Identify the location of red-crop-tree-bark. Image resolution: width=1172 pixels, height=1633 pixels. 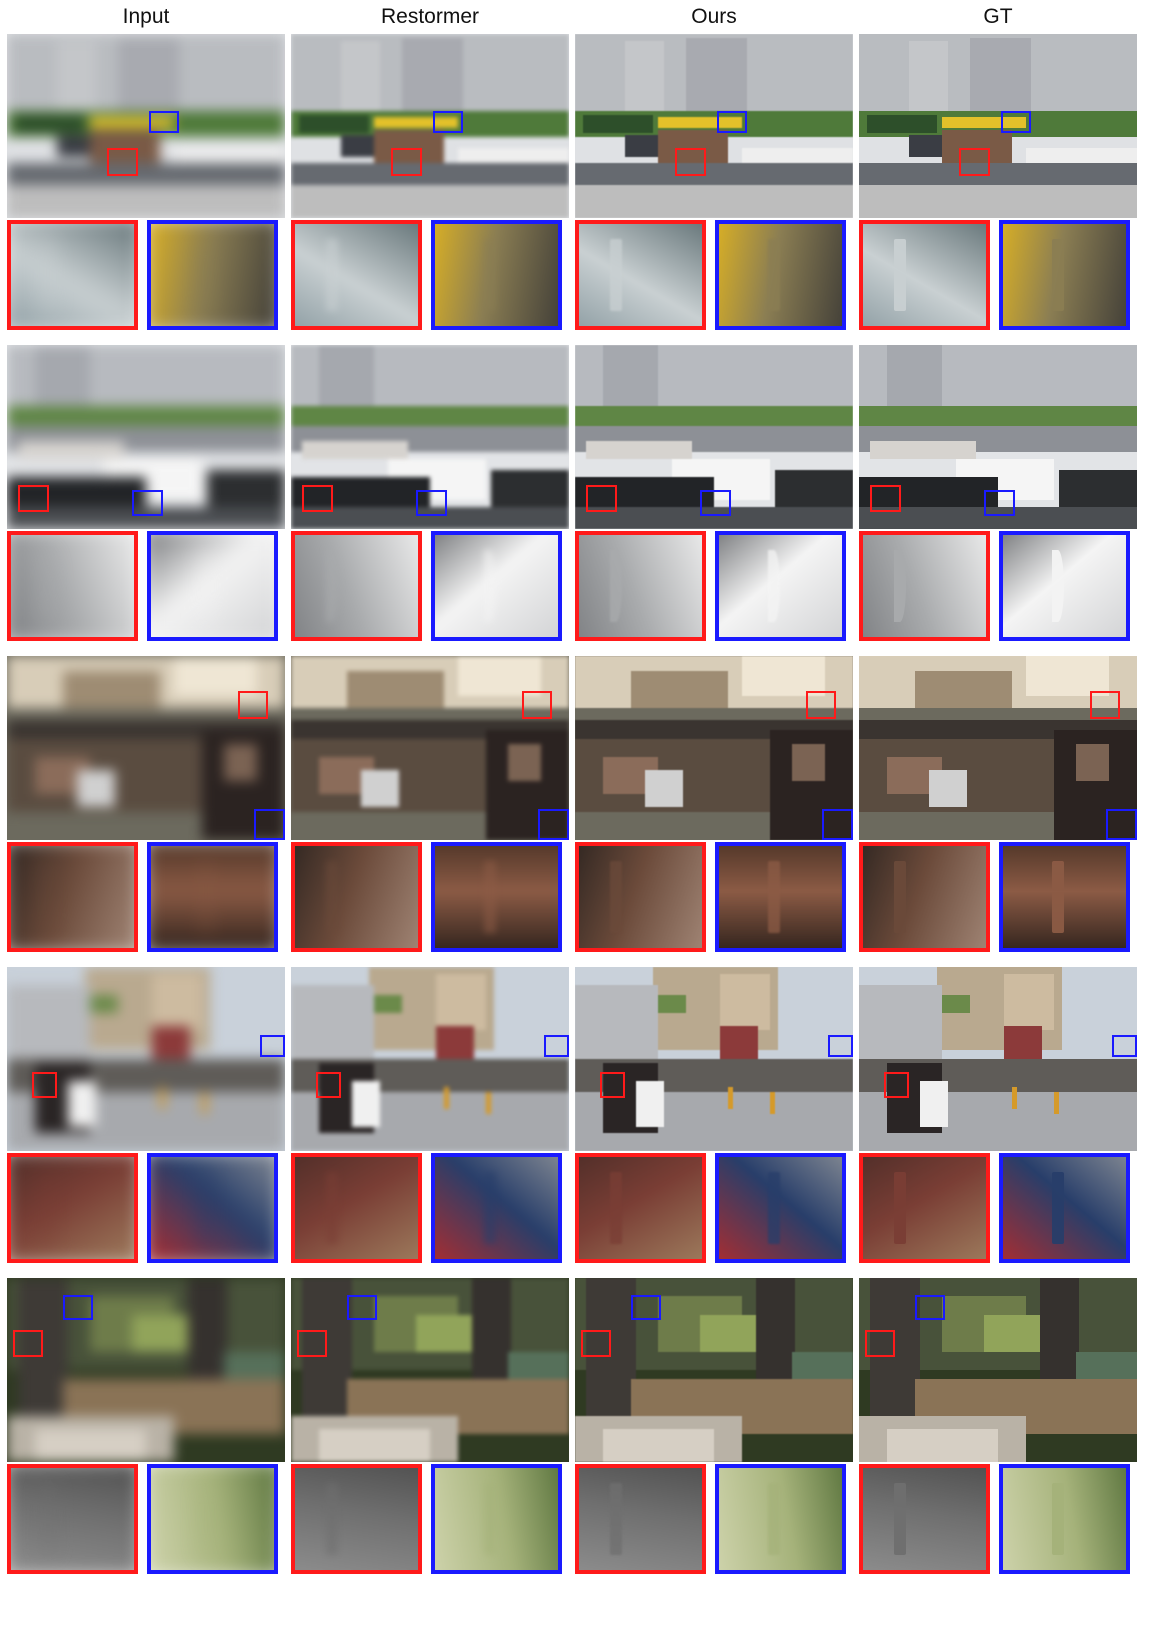
(924, 1519).